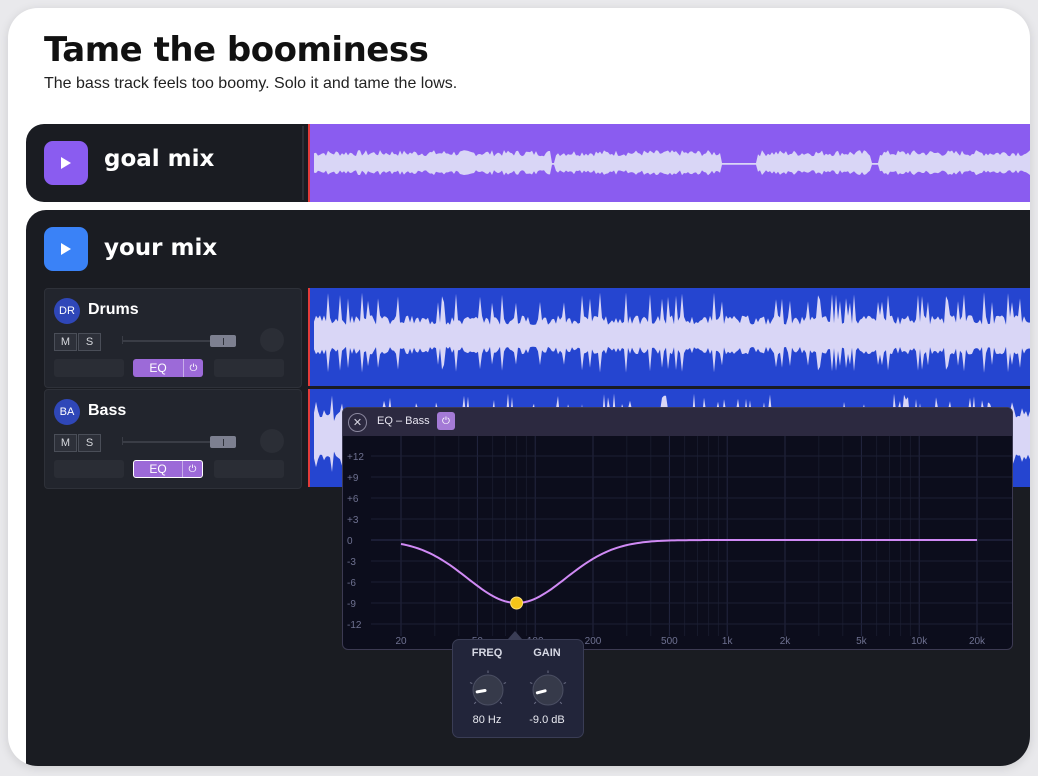 This screenshot has height=776, width=1038. What do you see at coordinates (351, 562) in the screenshot?
I see `db-tick-label: -3` at bounding box center [351, 562].